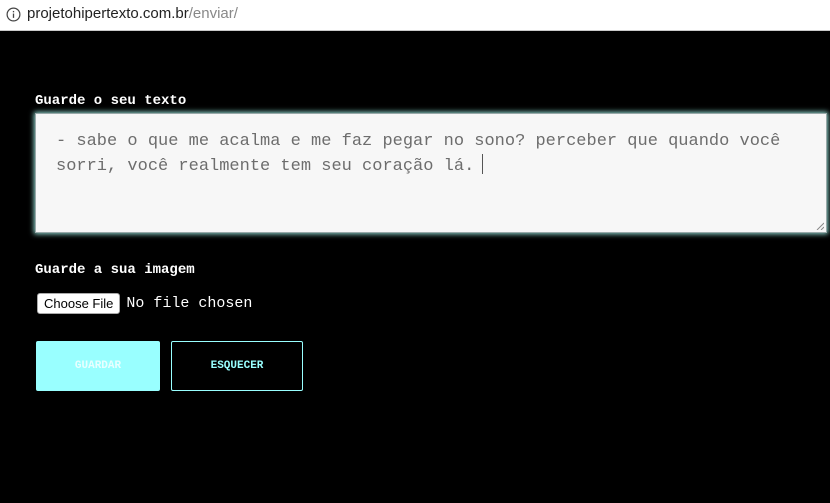 This screenshot has height=503, width=830. I want to click on url-text: projetohipertexto.com.br/enviar/, so click(132, 13).